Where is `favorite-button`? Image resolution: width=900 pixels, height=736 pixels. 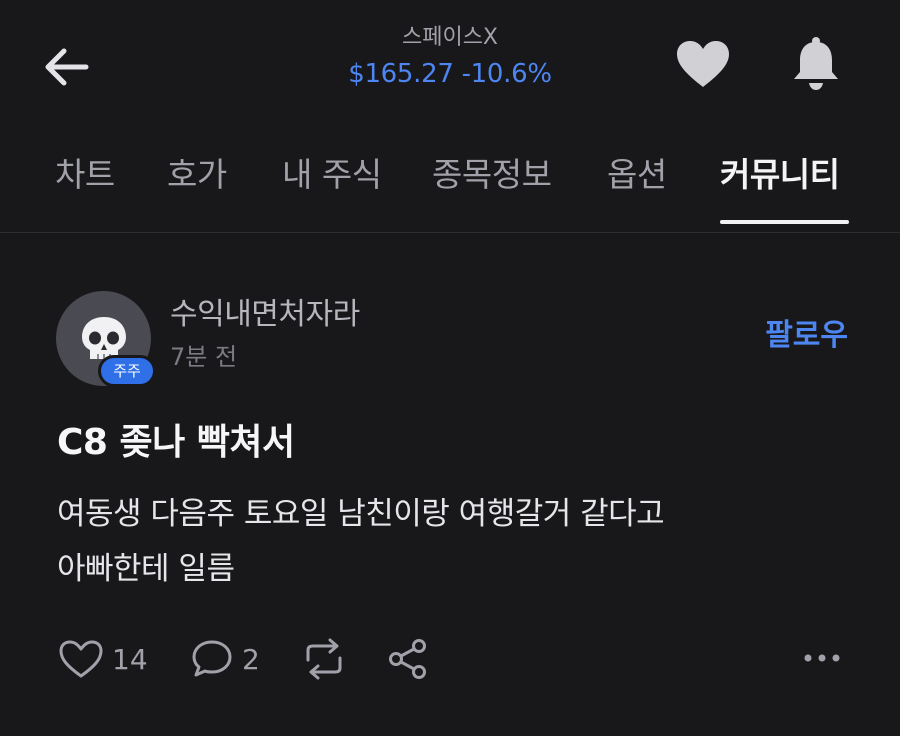 favorite-button is located at coordinates (703, 65).